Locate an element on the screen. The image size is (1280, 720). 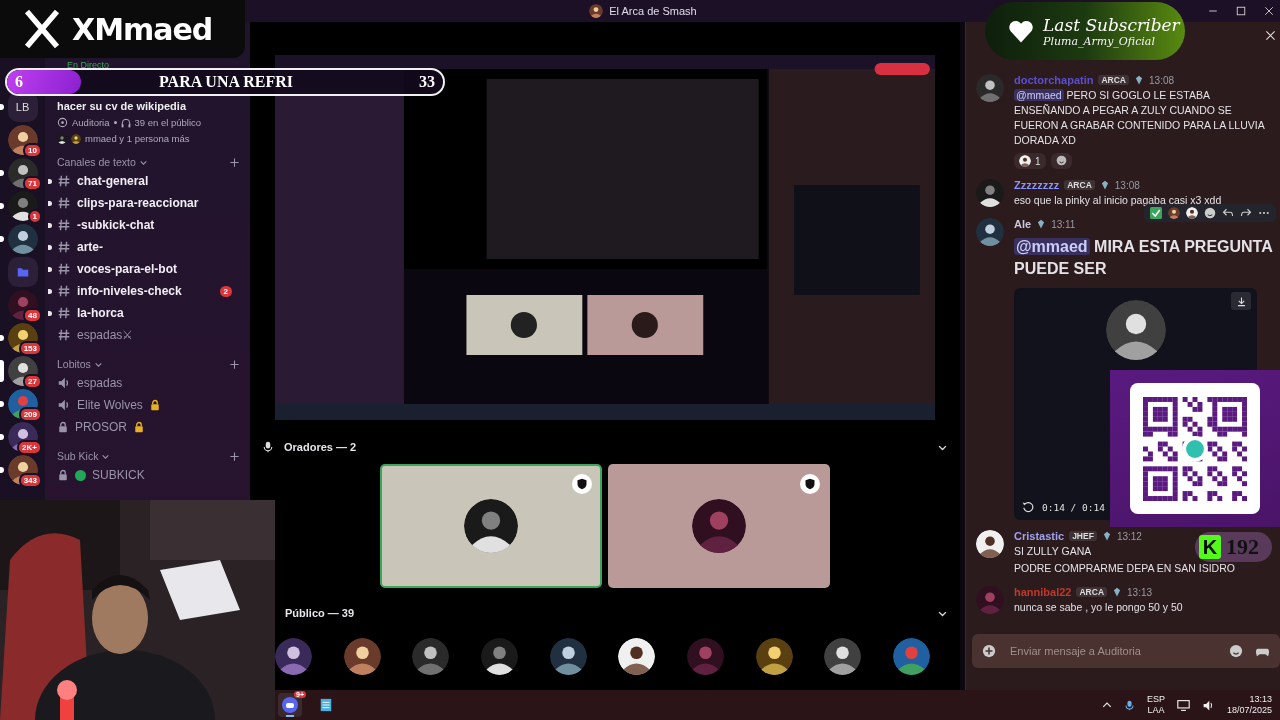
channel-name: XMmaed is located at coordinates (142, 29).